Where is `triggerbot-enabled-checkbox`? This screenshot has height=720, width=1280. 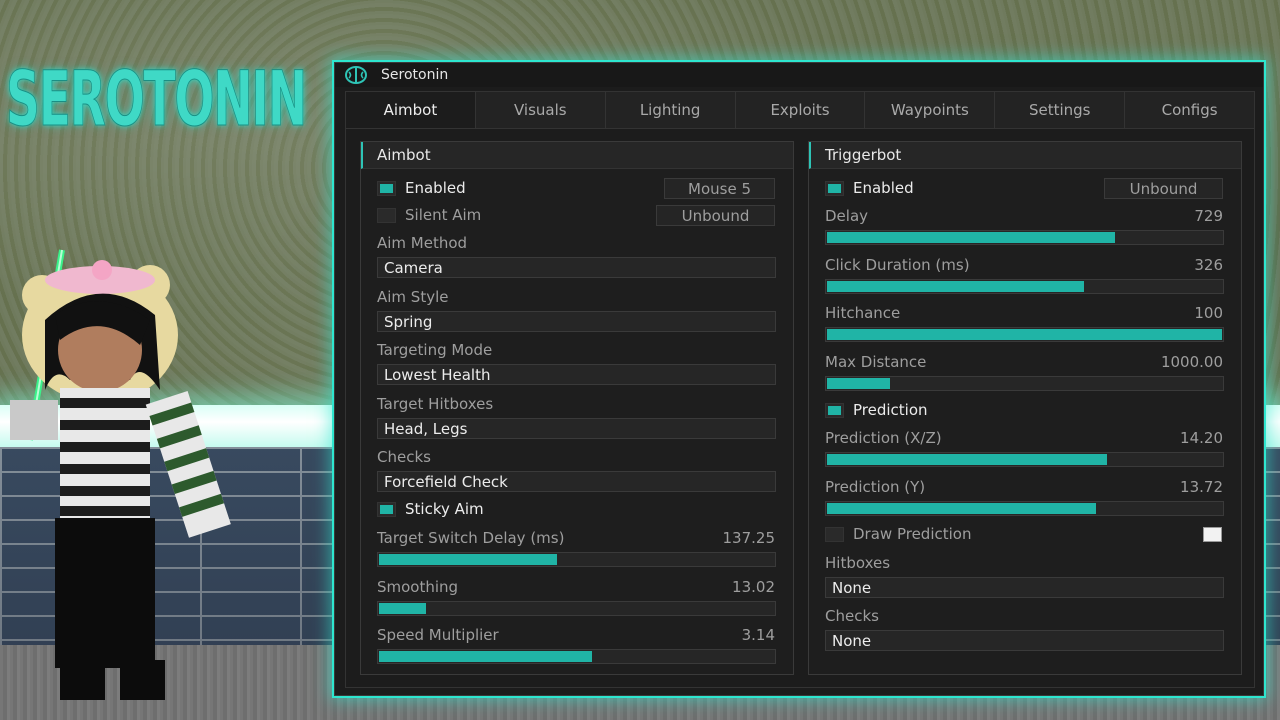 triggerbot-enabled-checkbox is located at coordinates (834, 188).